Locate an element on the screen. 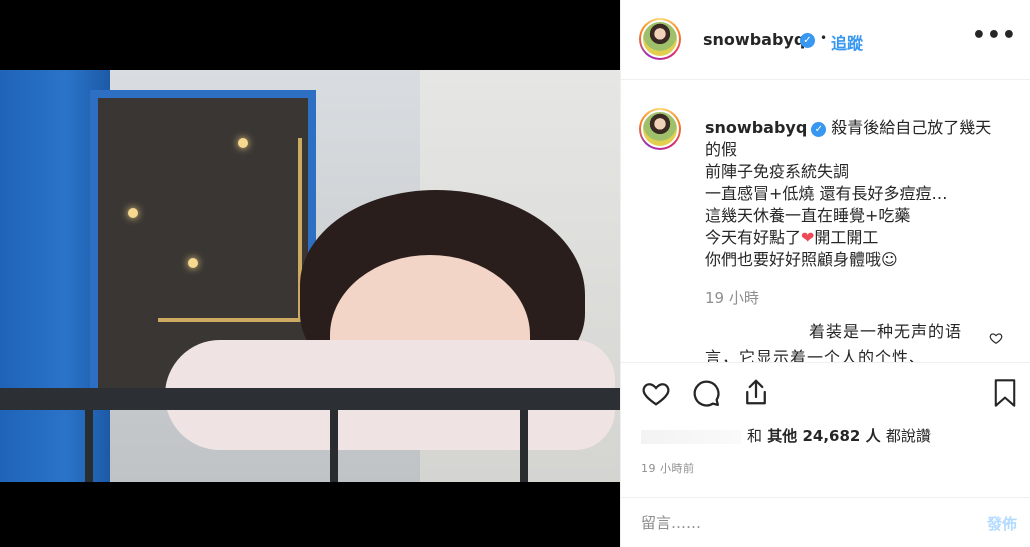 Image resolution: width=1030 pixels, height=547 pixels. liker-names-blurred is located at coordinates (691, 436).